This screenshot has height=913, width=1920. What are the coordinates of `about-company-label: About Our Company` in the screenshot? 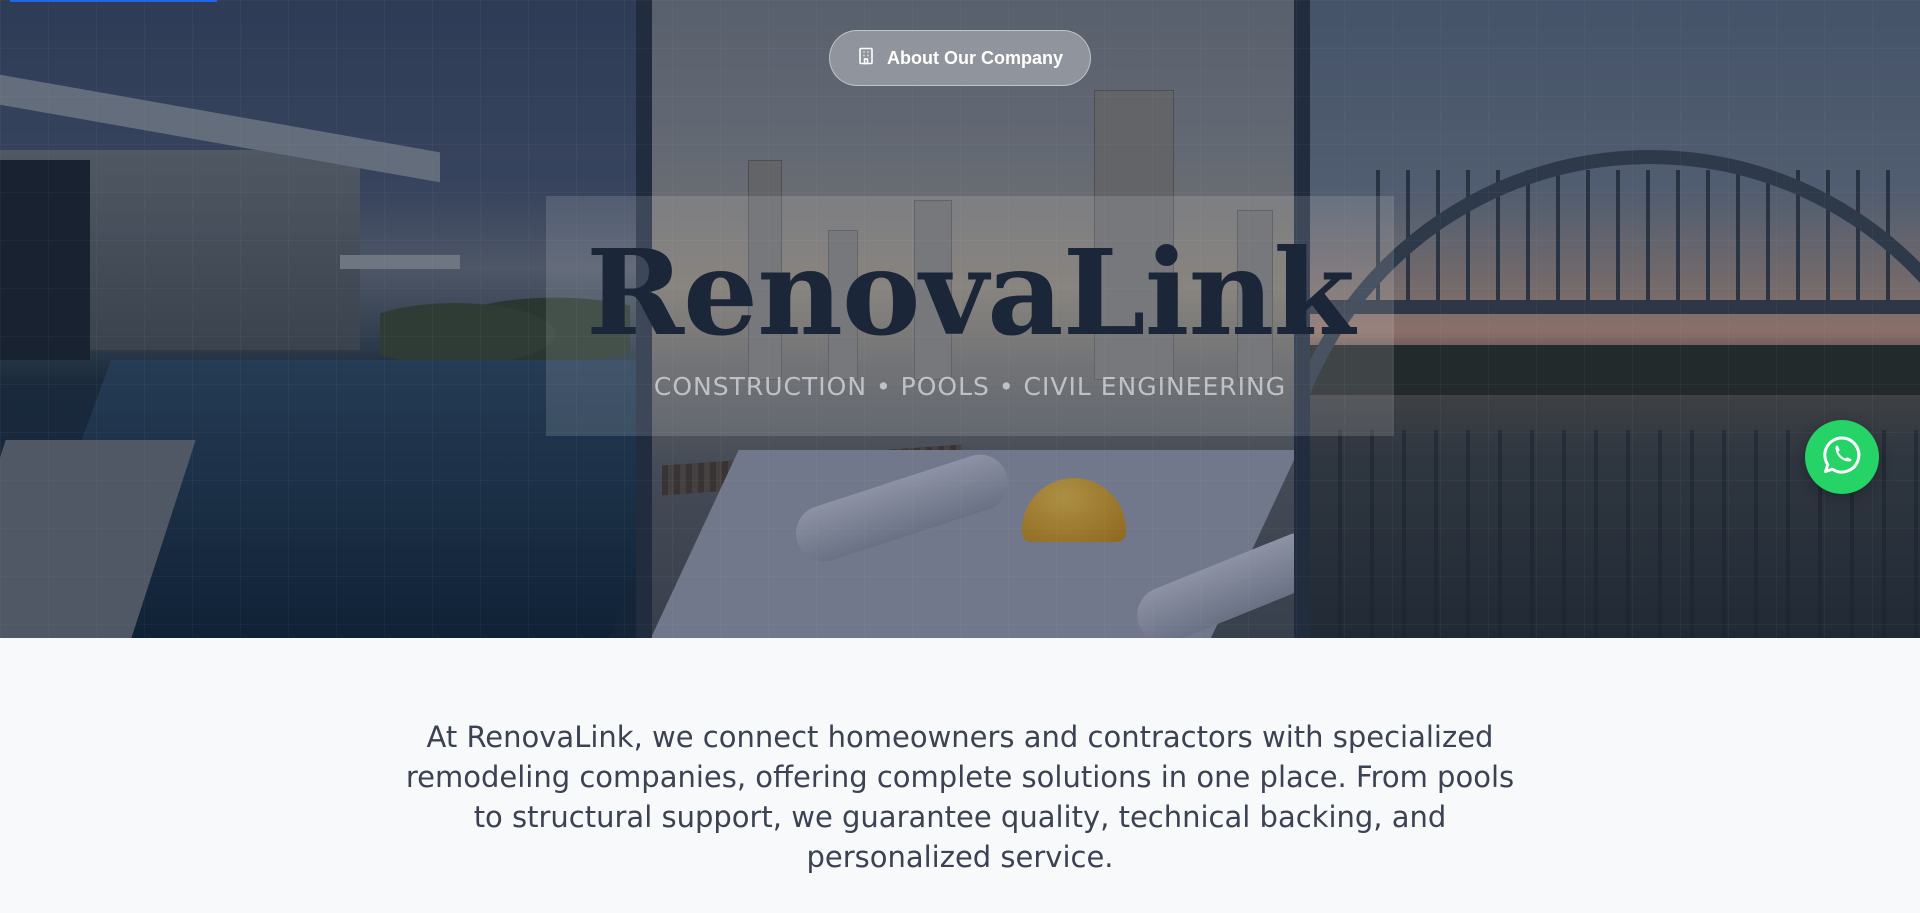 It's located at (975, 57).